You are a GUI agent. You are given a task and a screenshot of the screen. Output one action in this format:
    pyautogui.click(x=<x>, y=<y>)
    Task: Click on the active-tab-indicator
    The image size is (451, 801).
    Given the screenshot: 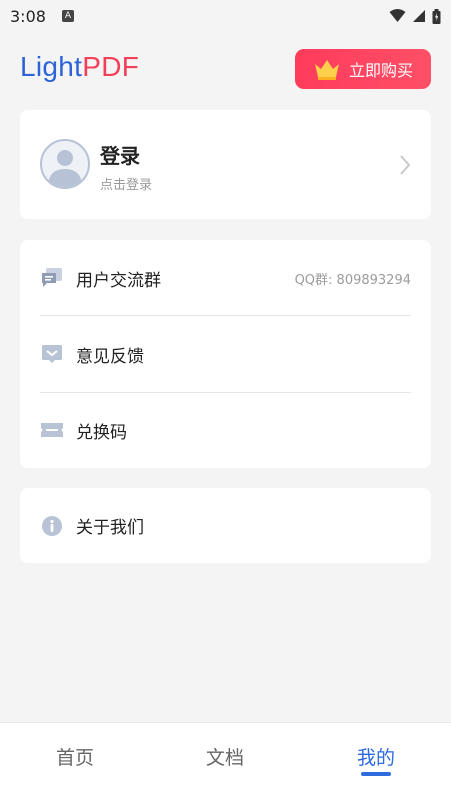 What is the action you would take?
    pyautogui.click(x=376, y=774)
    